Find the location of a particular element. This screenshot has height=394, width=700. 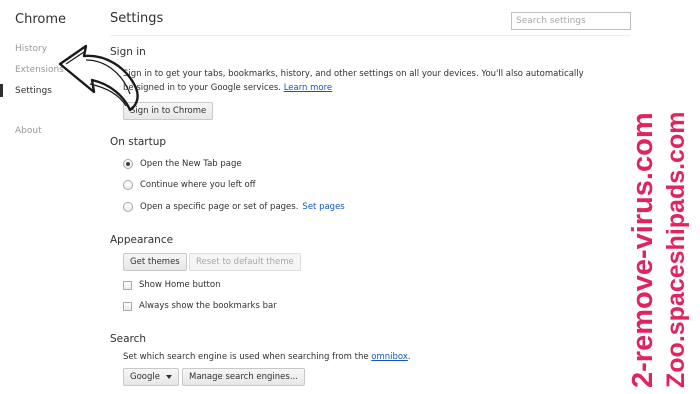

radio-continue is located at coordinates (128, 185).